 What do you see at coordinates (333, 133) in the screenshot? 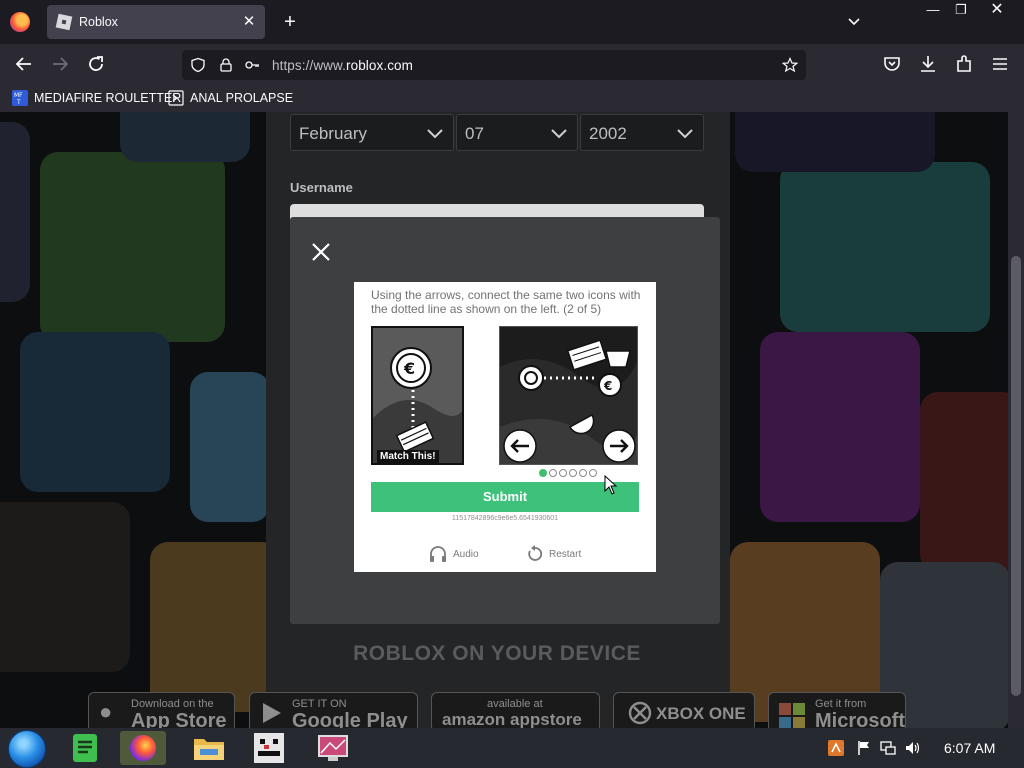
I see `birth-month-value: February` at bounding box center [333, 133].